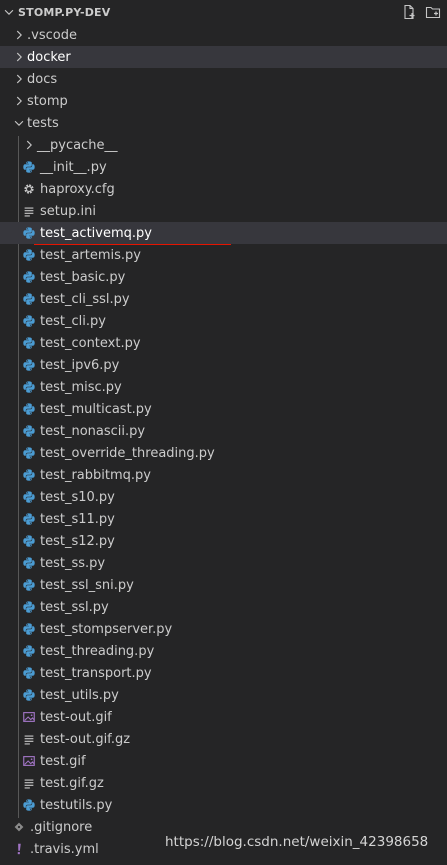 This screenshot has height=865, width=447. I want to click on file-init-py: __init__.py, so click(223, 167).